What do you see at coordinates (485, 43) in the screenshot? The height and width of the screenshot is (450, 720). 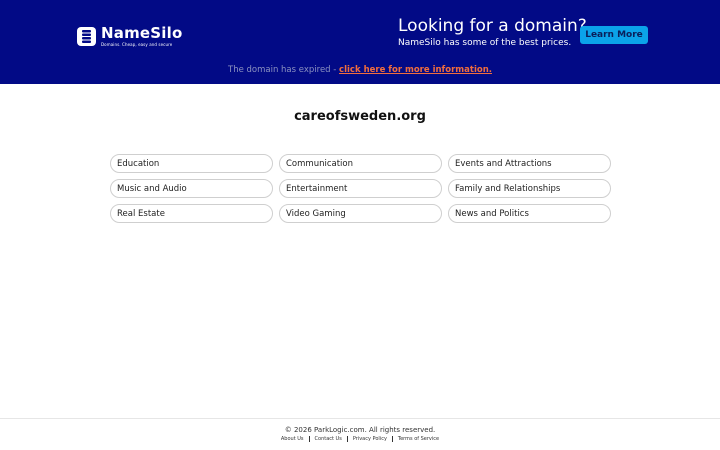 I see `promo-subtitle: NameSilo has some of the best prices.` at bounding box center [485, 43].